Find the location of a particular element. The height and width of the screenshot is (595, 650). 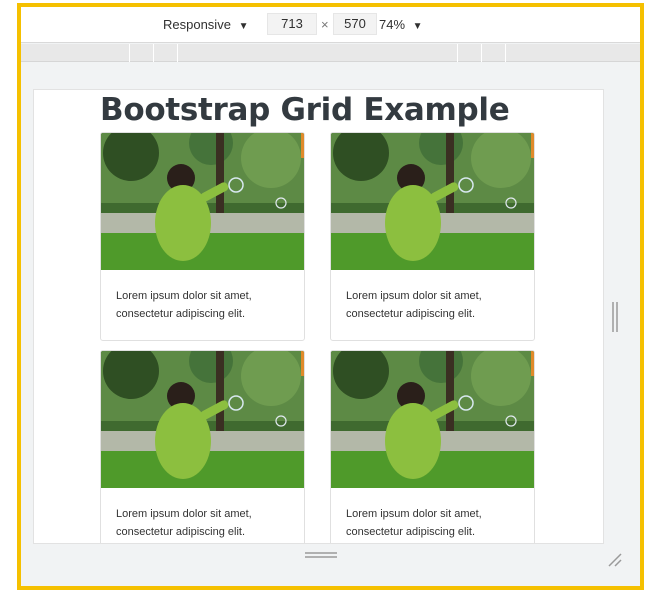

zoom-select-label: 74% is located at coordinates (392, 24).